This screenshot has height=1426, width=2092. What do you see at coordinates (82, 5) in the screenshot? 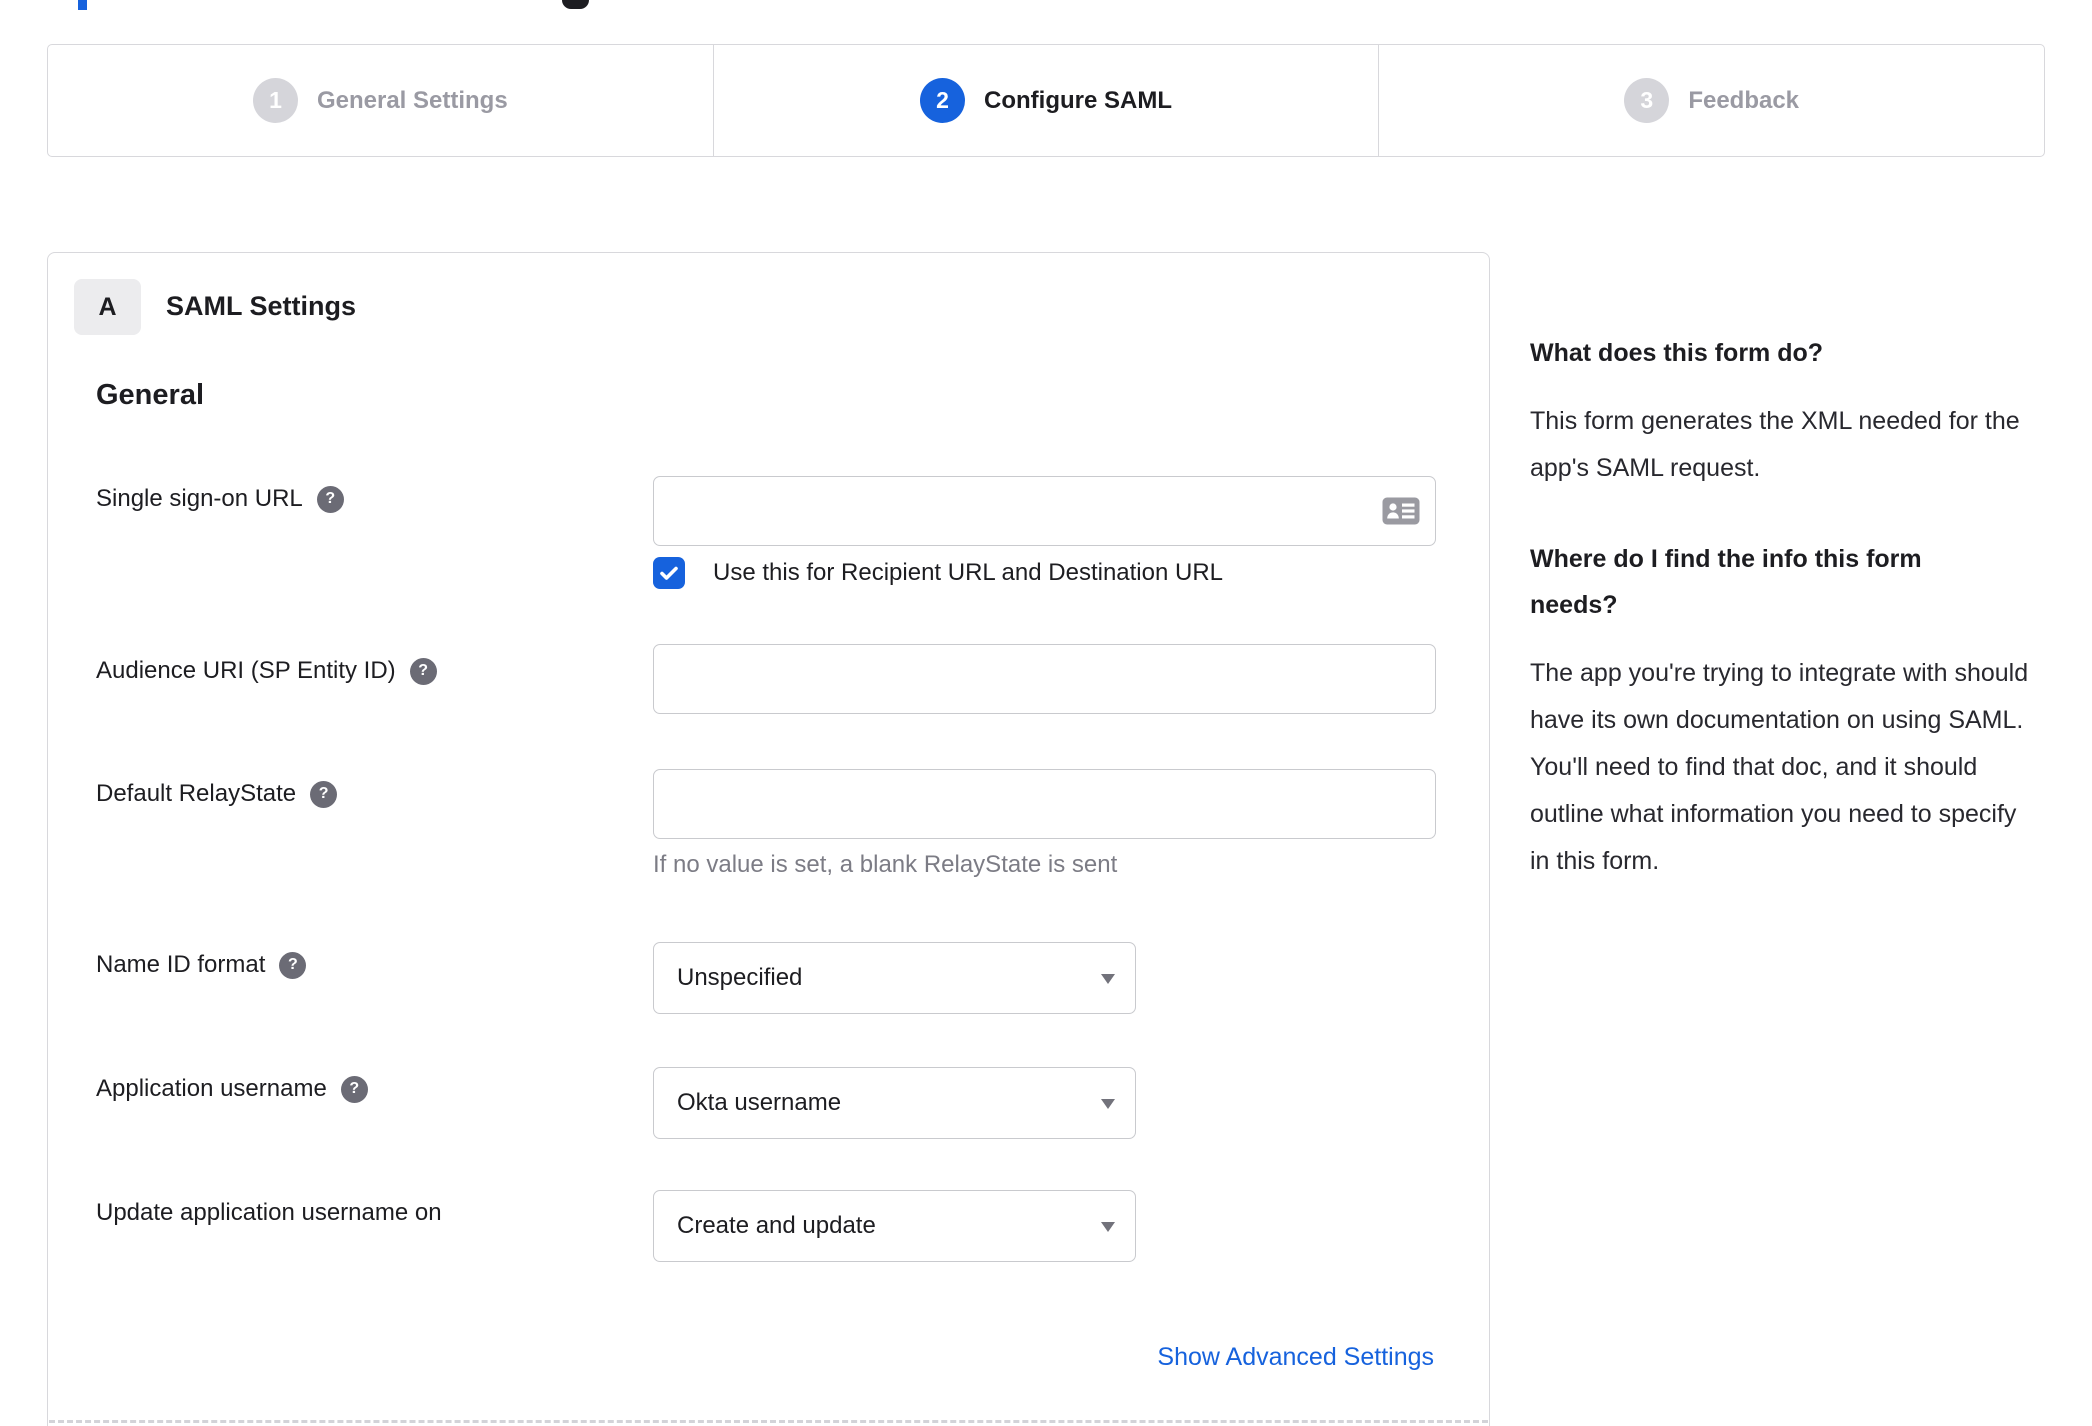
I see `cropped-blue-element` at bounding box center [82, 5].